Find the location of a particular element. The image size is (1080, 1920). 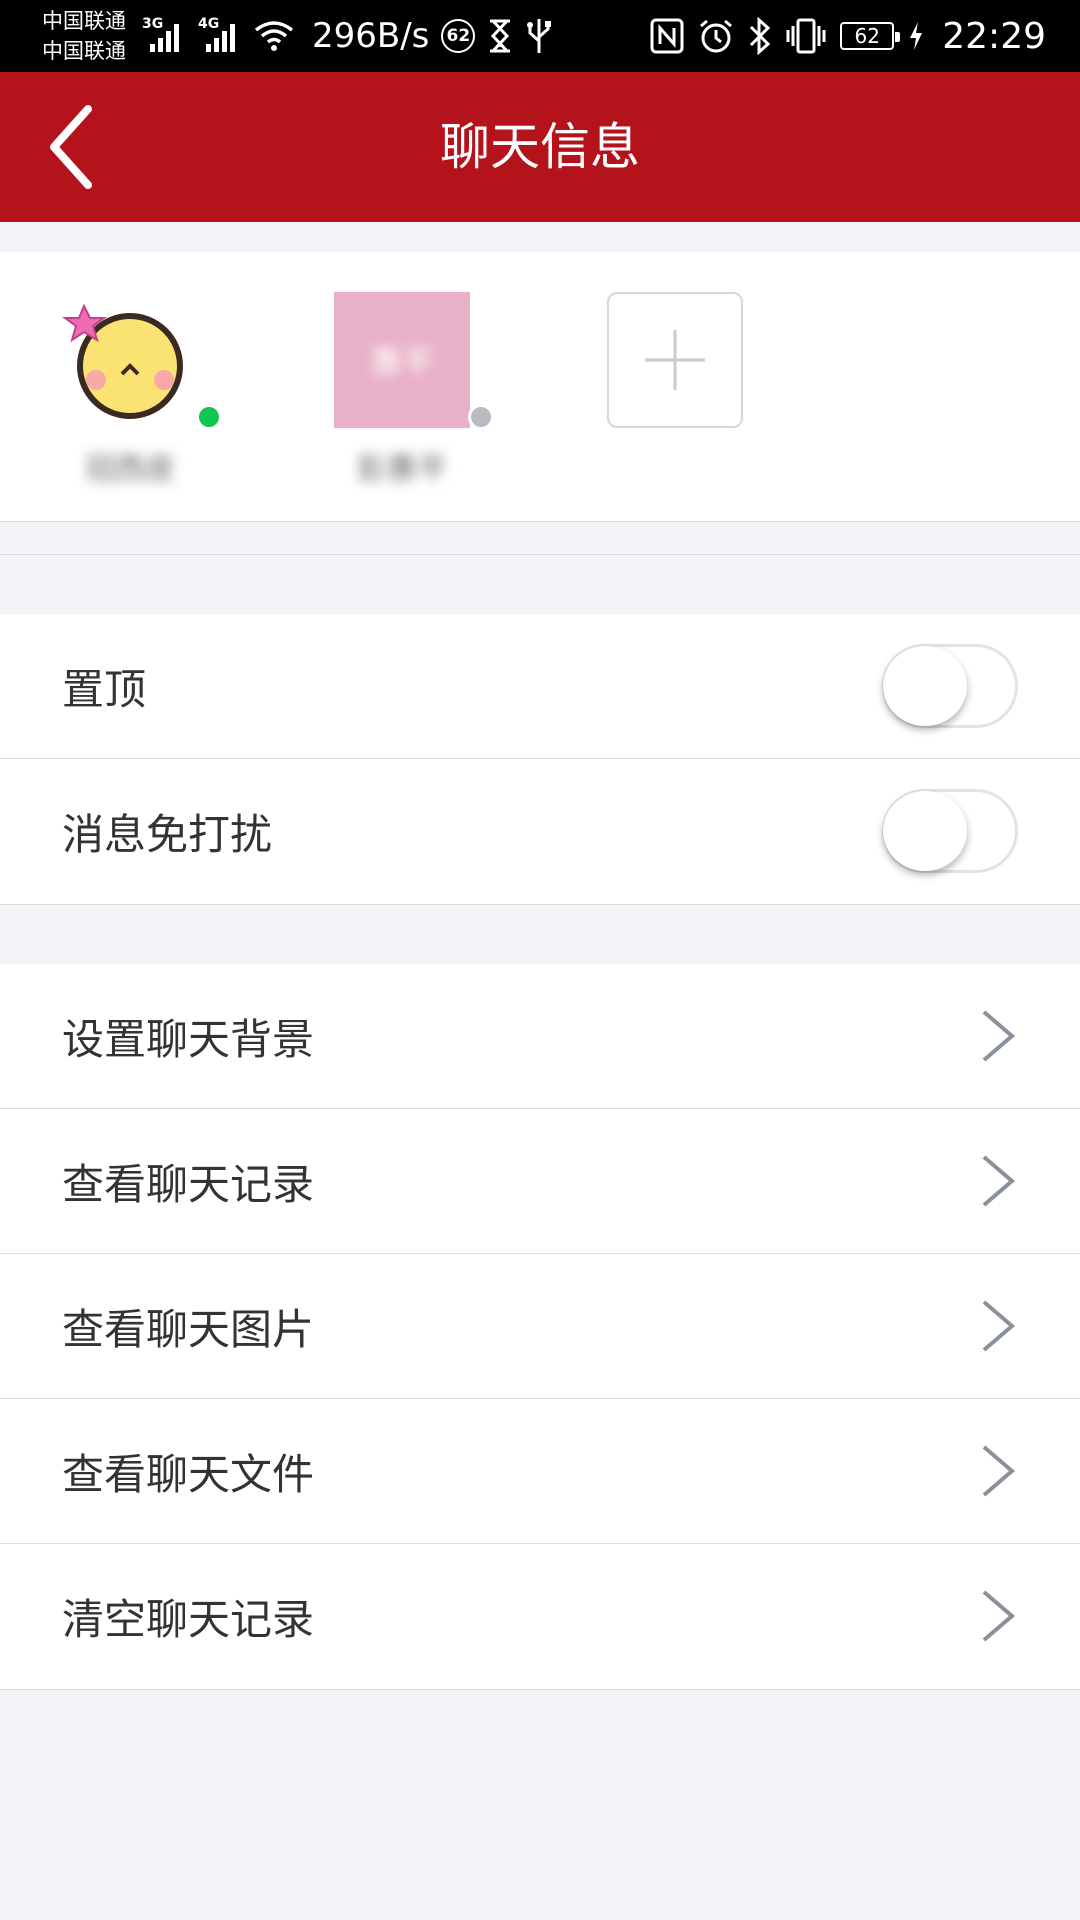

app-header: 聊天信息 is located at coordinates (540, 147).